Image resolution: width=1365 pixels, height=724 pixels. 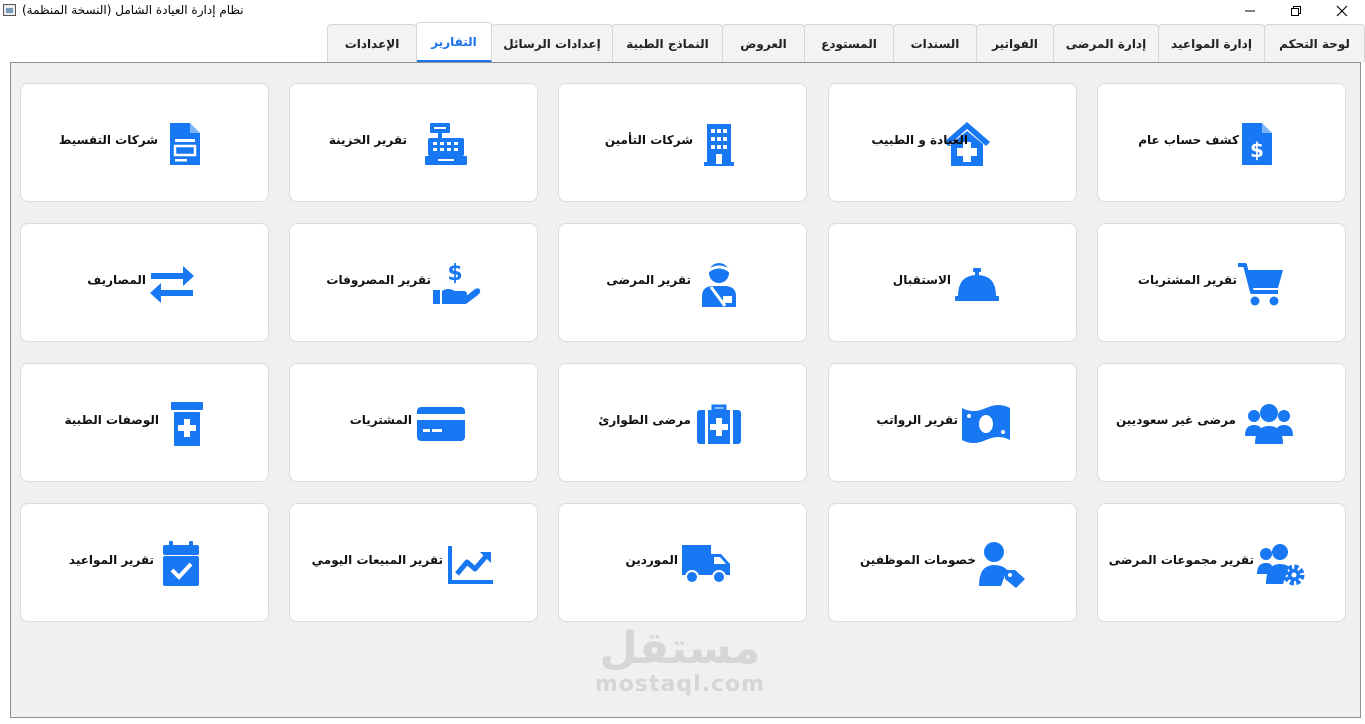 I want to click on report-card-employee-discounts: خصومات الموظفين, so click(x=952, y=562).